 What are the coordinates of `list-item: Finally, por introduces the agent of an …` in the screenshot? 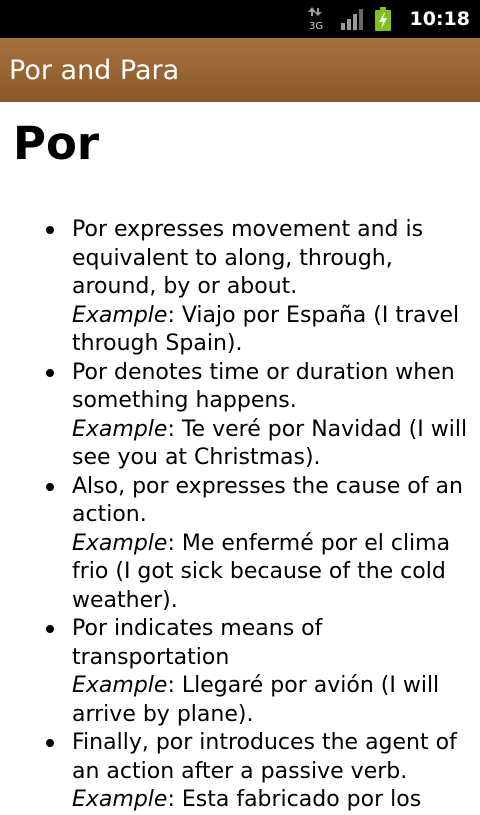 It's located at (240, 772).